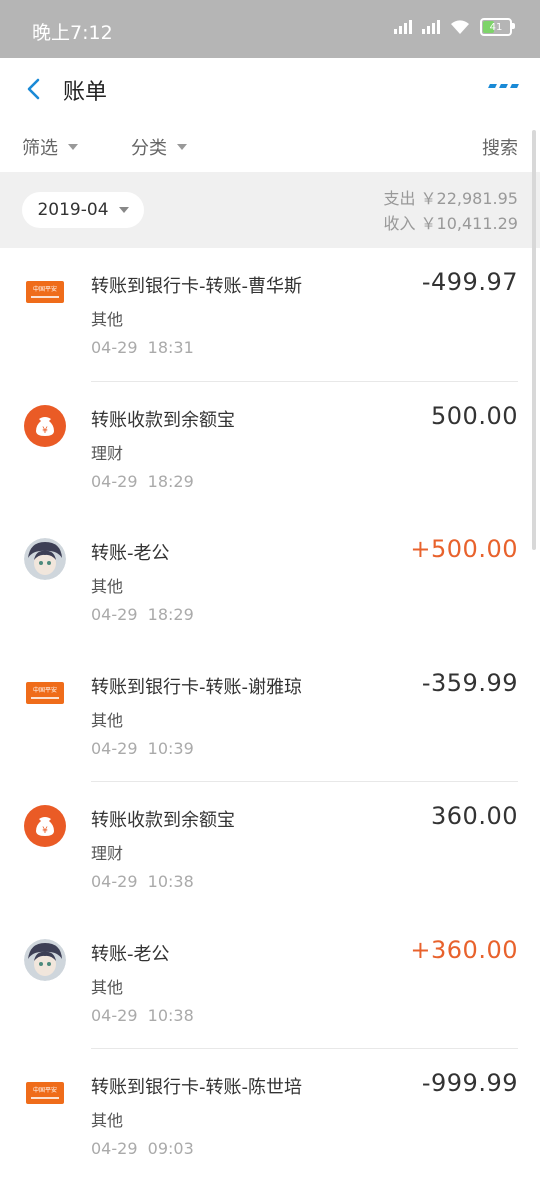 This screenshot has height=1183, width=540. Describe the element at coordinates (72, 33) in the screenshot. I see `status-time: 晚上7:12` at that location.